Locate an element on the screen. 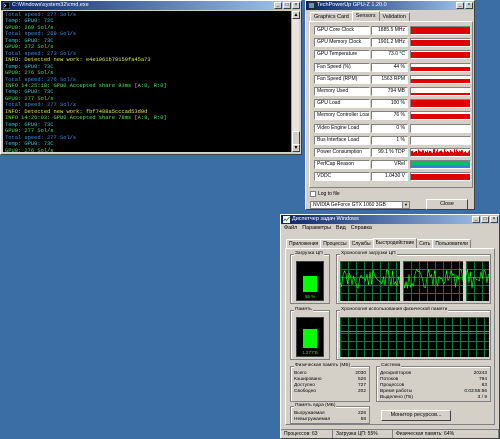  task-manager-icon is located at coordinates (286, 219).